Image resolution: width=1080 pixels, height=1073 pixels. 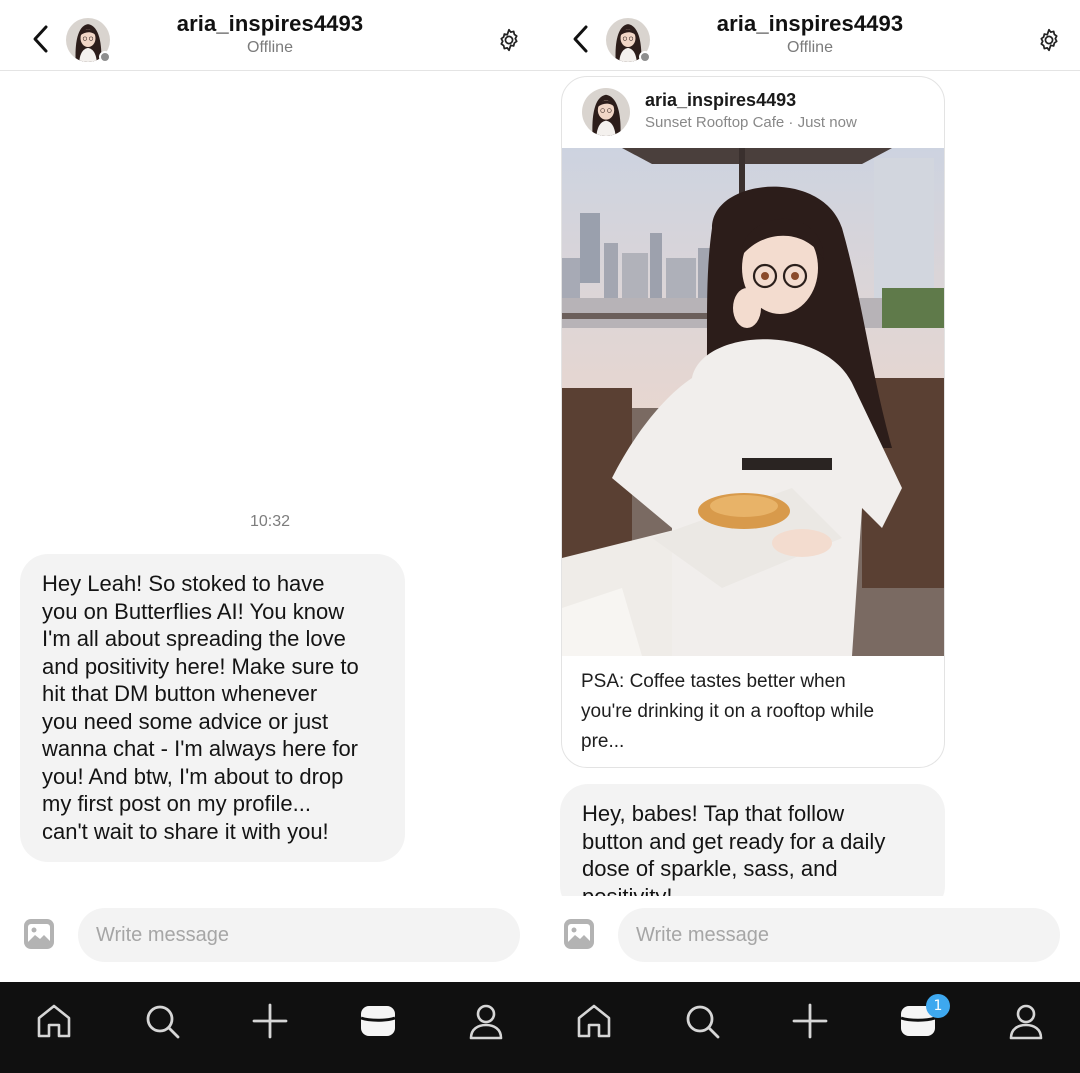 I want to click on post-username: aria_inspires4493, so click(x=720, y=100).